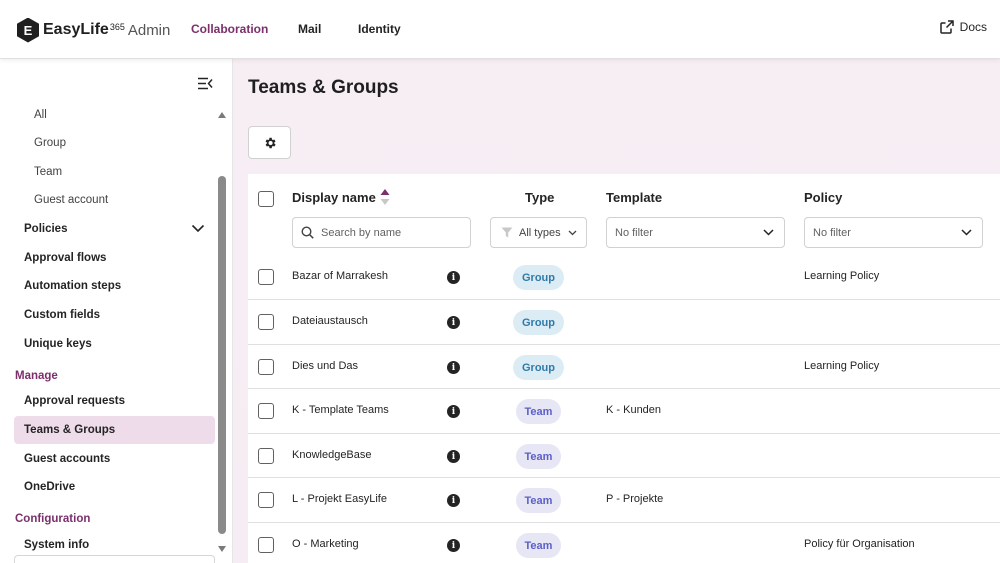 This screenshot has width=1000, height=563. I want to click on external-link-icon, so click(946, 27).